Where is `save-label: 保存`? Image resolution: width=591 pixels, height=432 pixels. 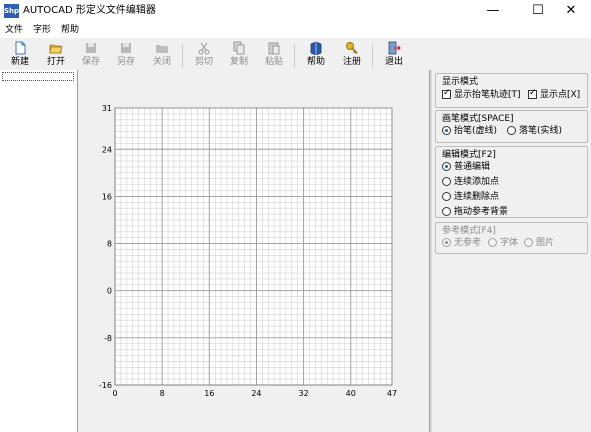
save-label: 保存 is located at coordinates (90, 62).